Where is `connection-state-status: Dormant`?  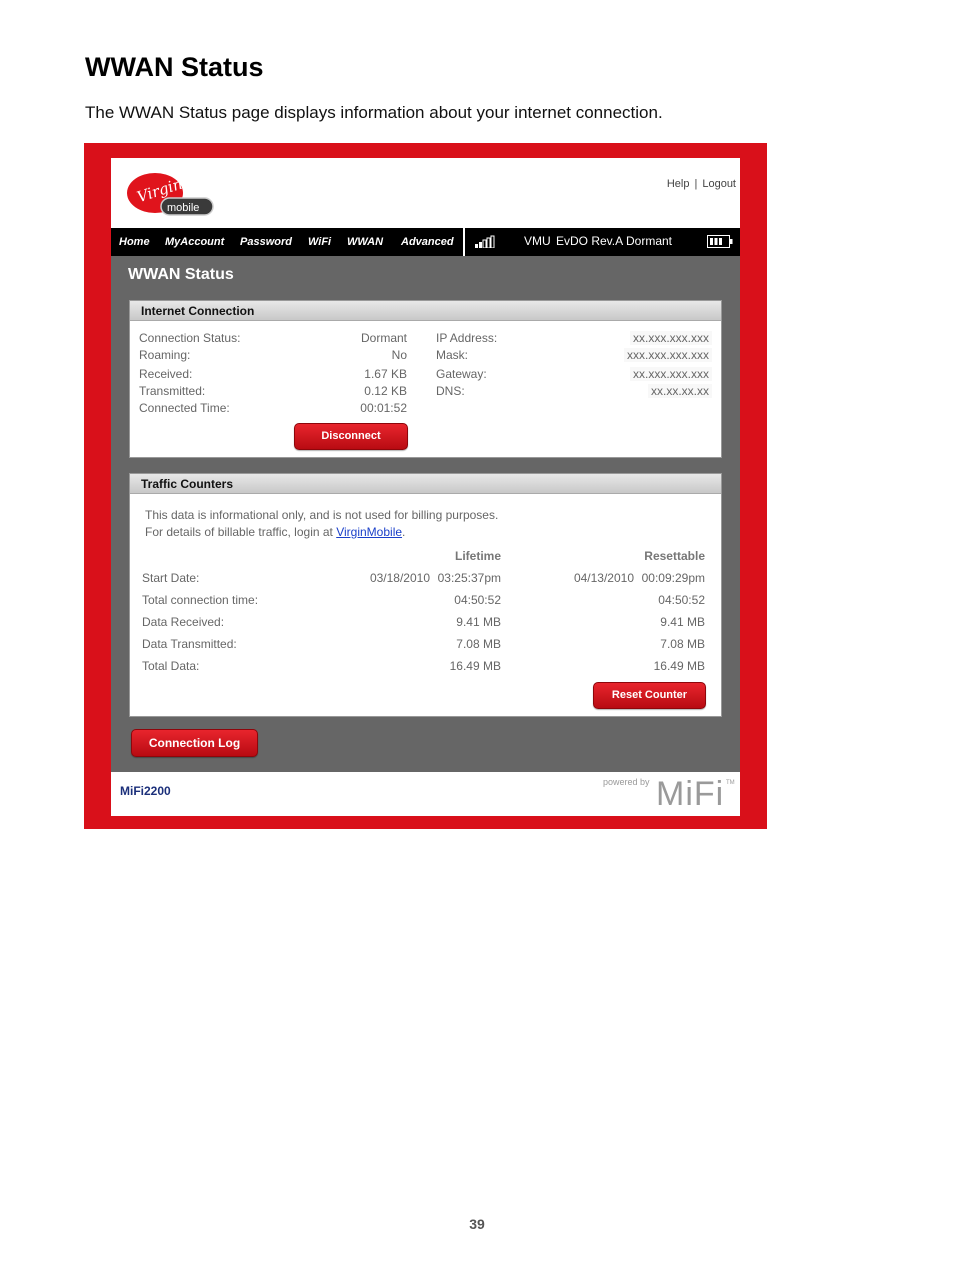
connection-state-status: Dormant is located at coordinates (649, 241).